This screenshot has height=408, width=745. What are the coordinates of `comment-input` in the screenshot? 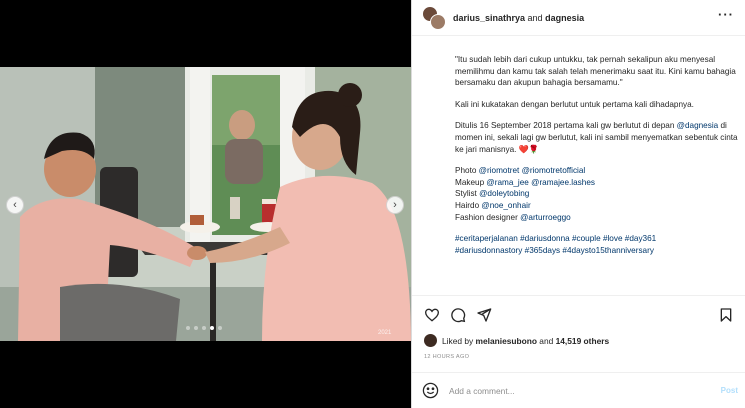 It's located at (574, 391).